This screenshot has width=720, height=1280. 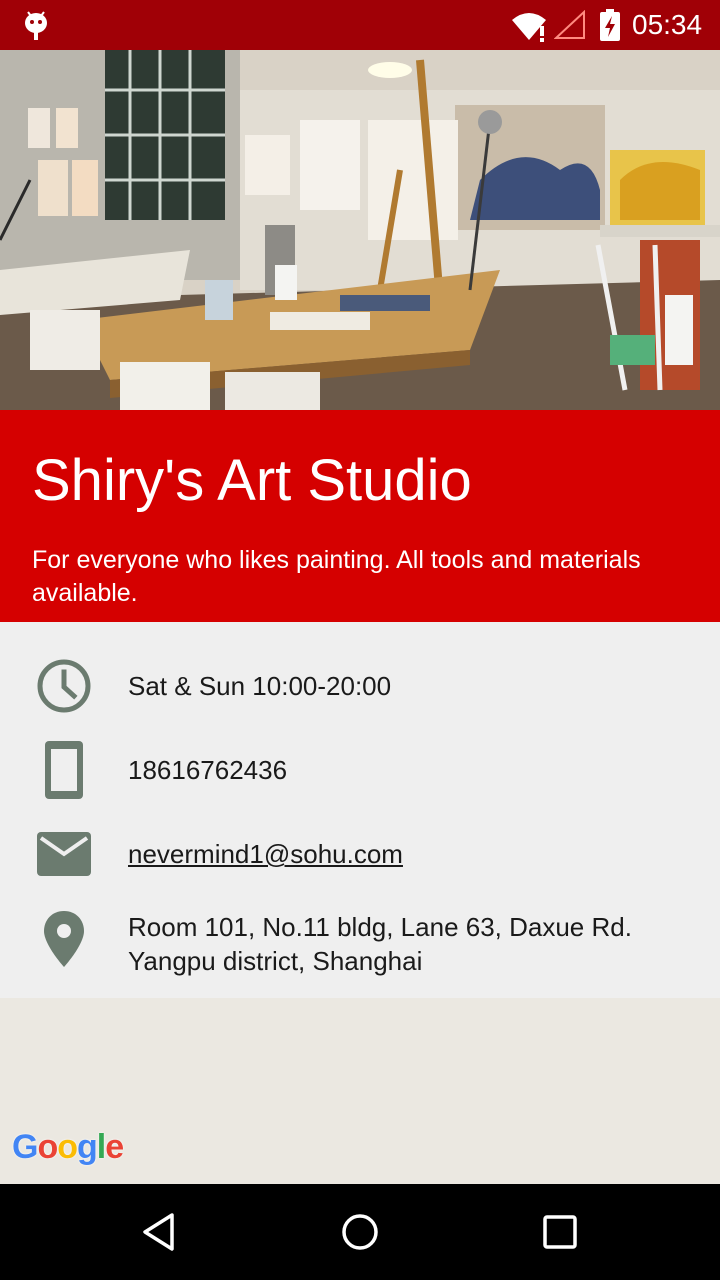 What do you see at coordinates (260, 686) in the screenshot?
I see `opening-hours: Sat & Sun 10:00-20:00` at bounding box center [260, 686].